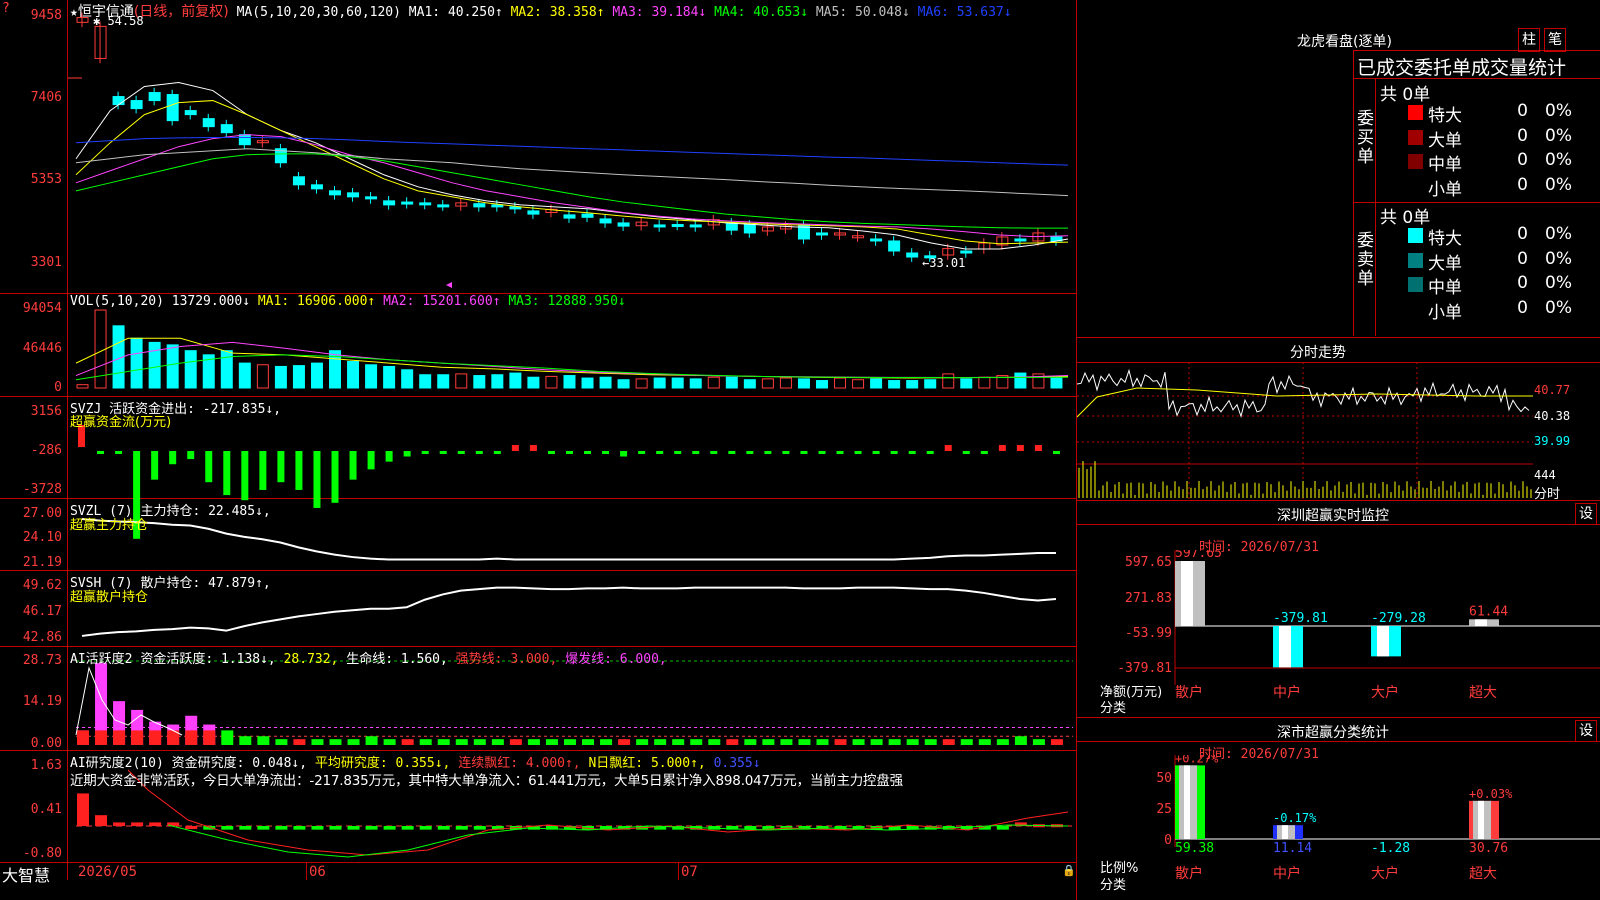 This screenshot has height=900, width=1600. I want to click on y-tick-label: 28.73, so click(42, 660).